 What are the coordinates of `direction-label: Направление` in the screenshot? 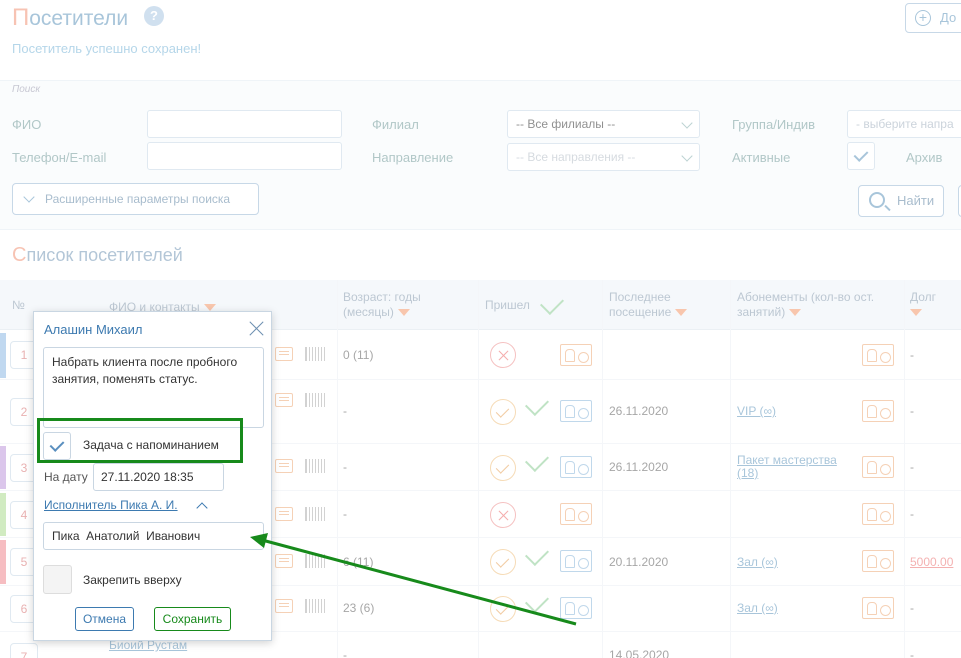 It's located at (413, 157).